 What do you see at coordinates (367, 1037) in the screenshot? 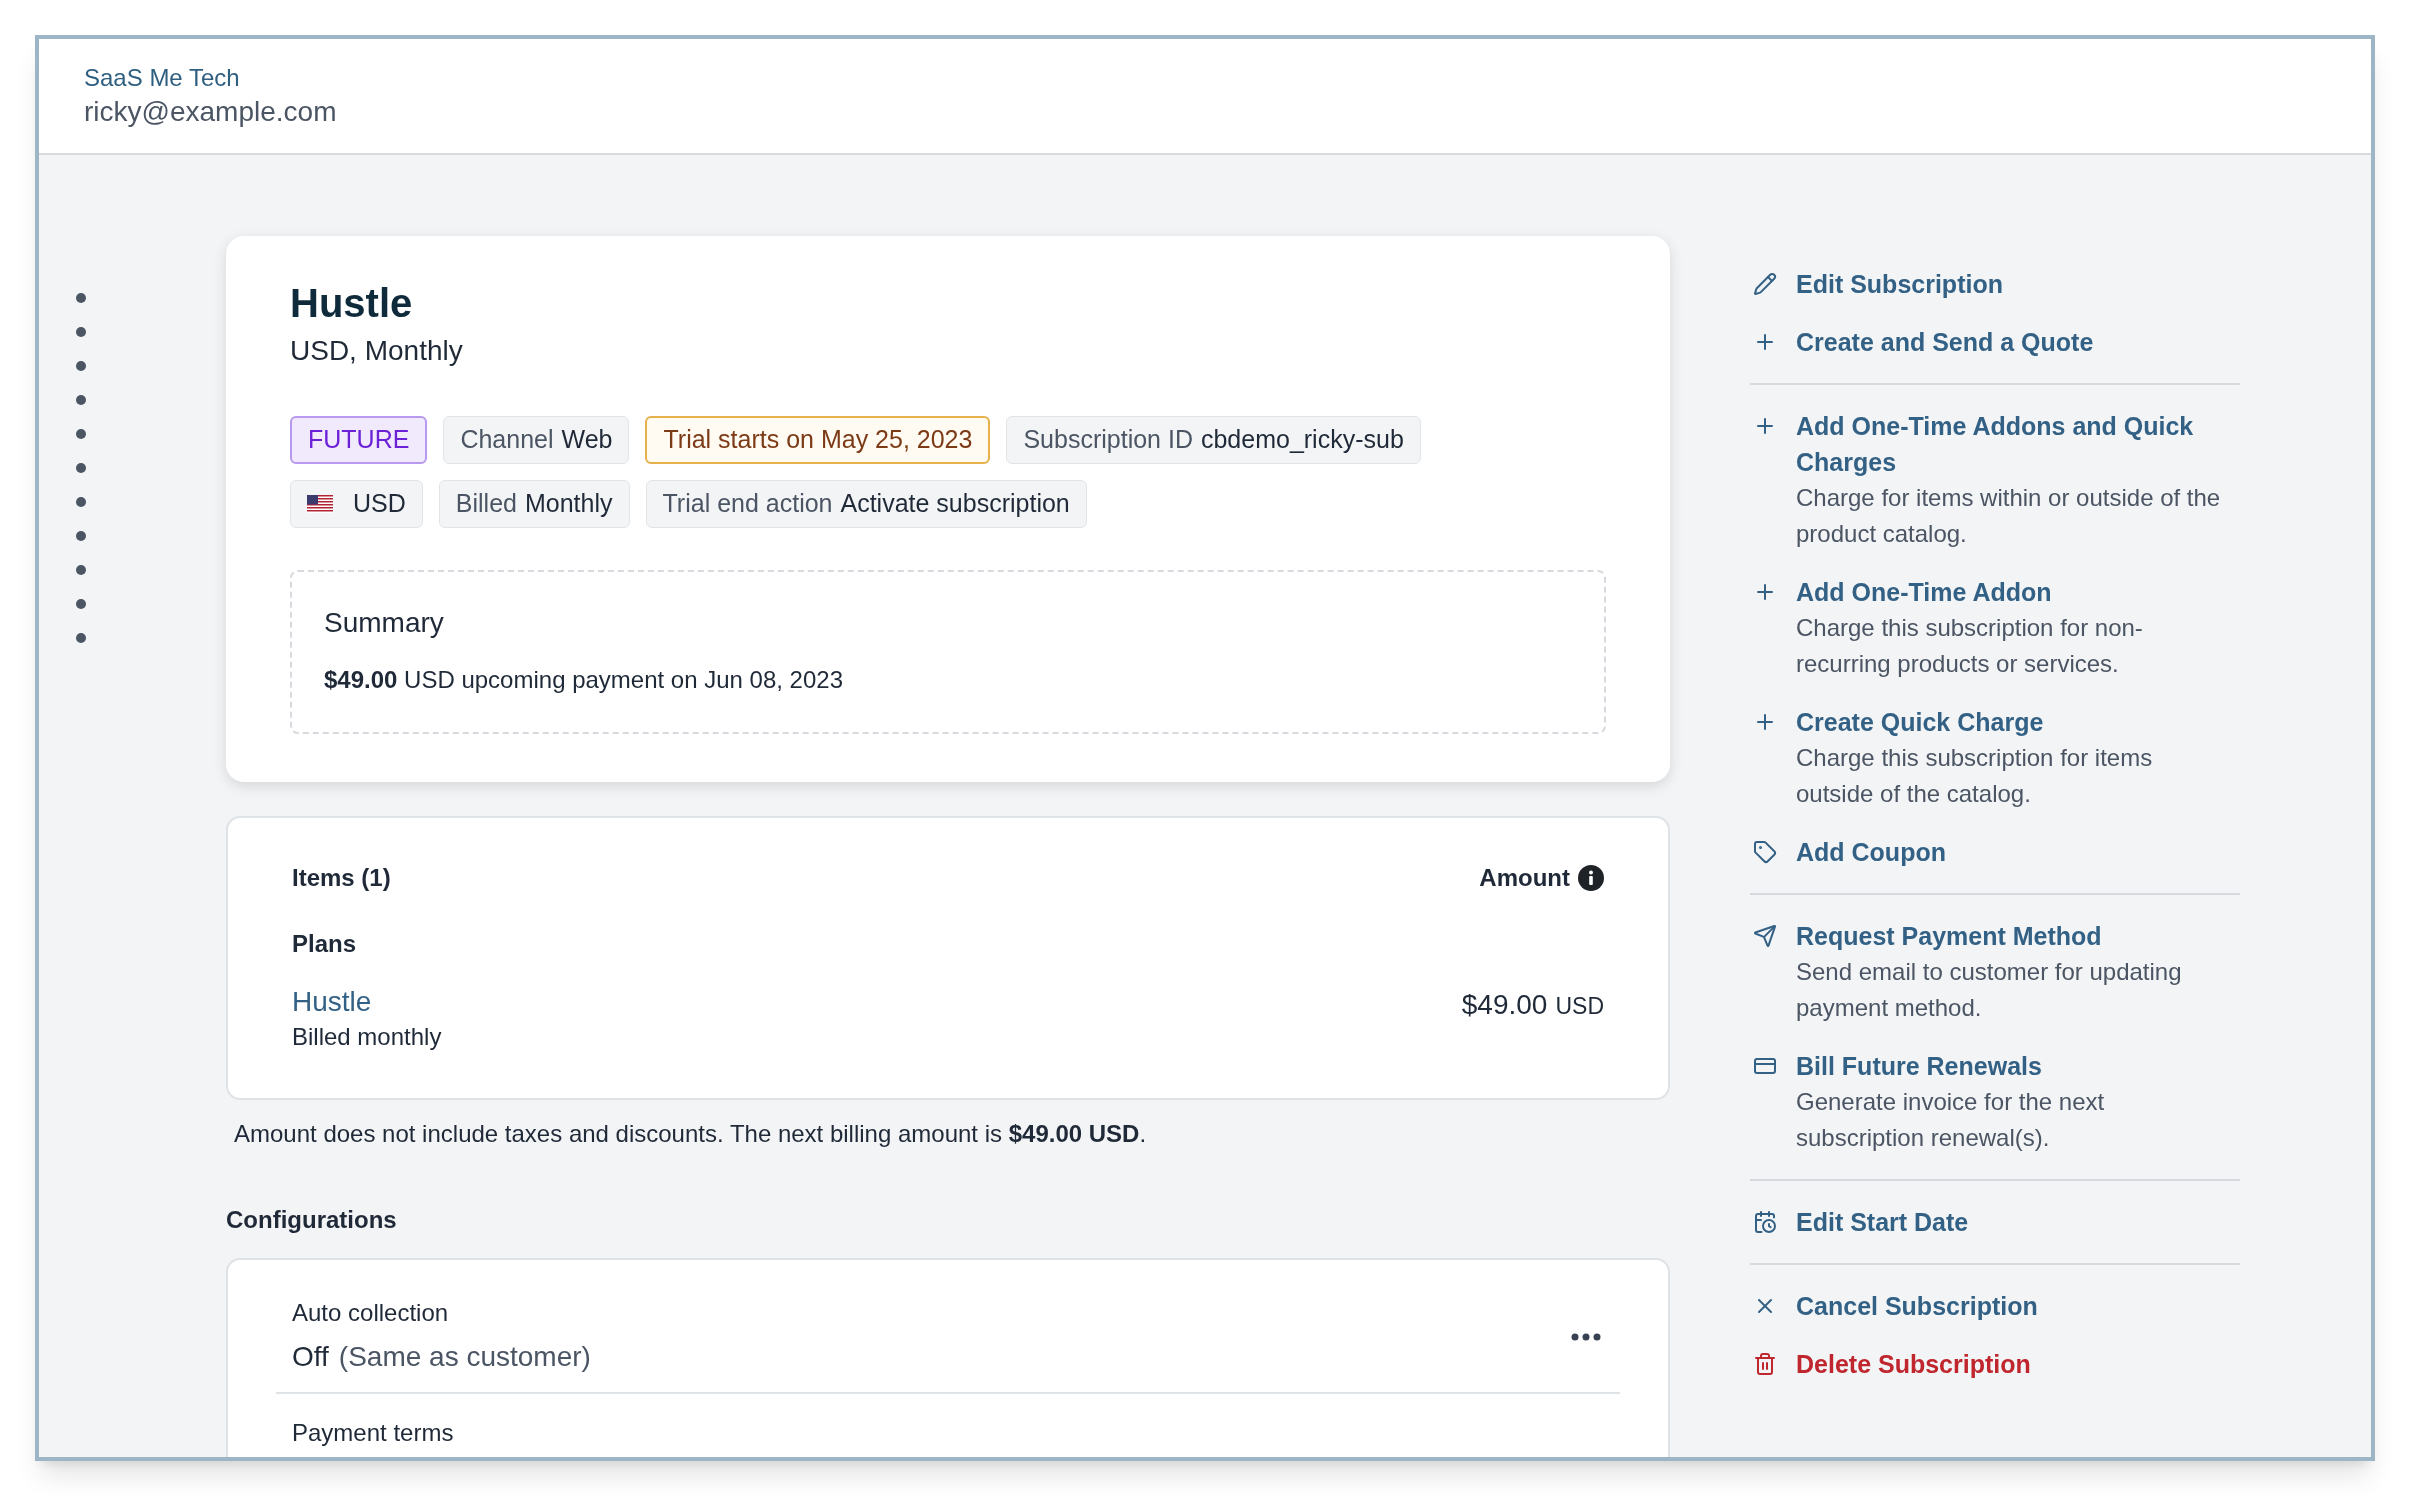
I see `billing-text: Billed monthly` at bounding box center [367, 1037].